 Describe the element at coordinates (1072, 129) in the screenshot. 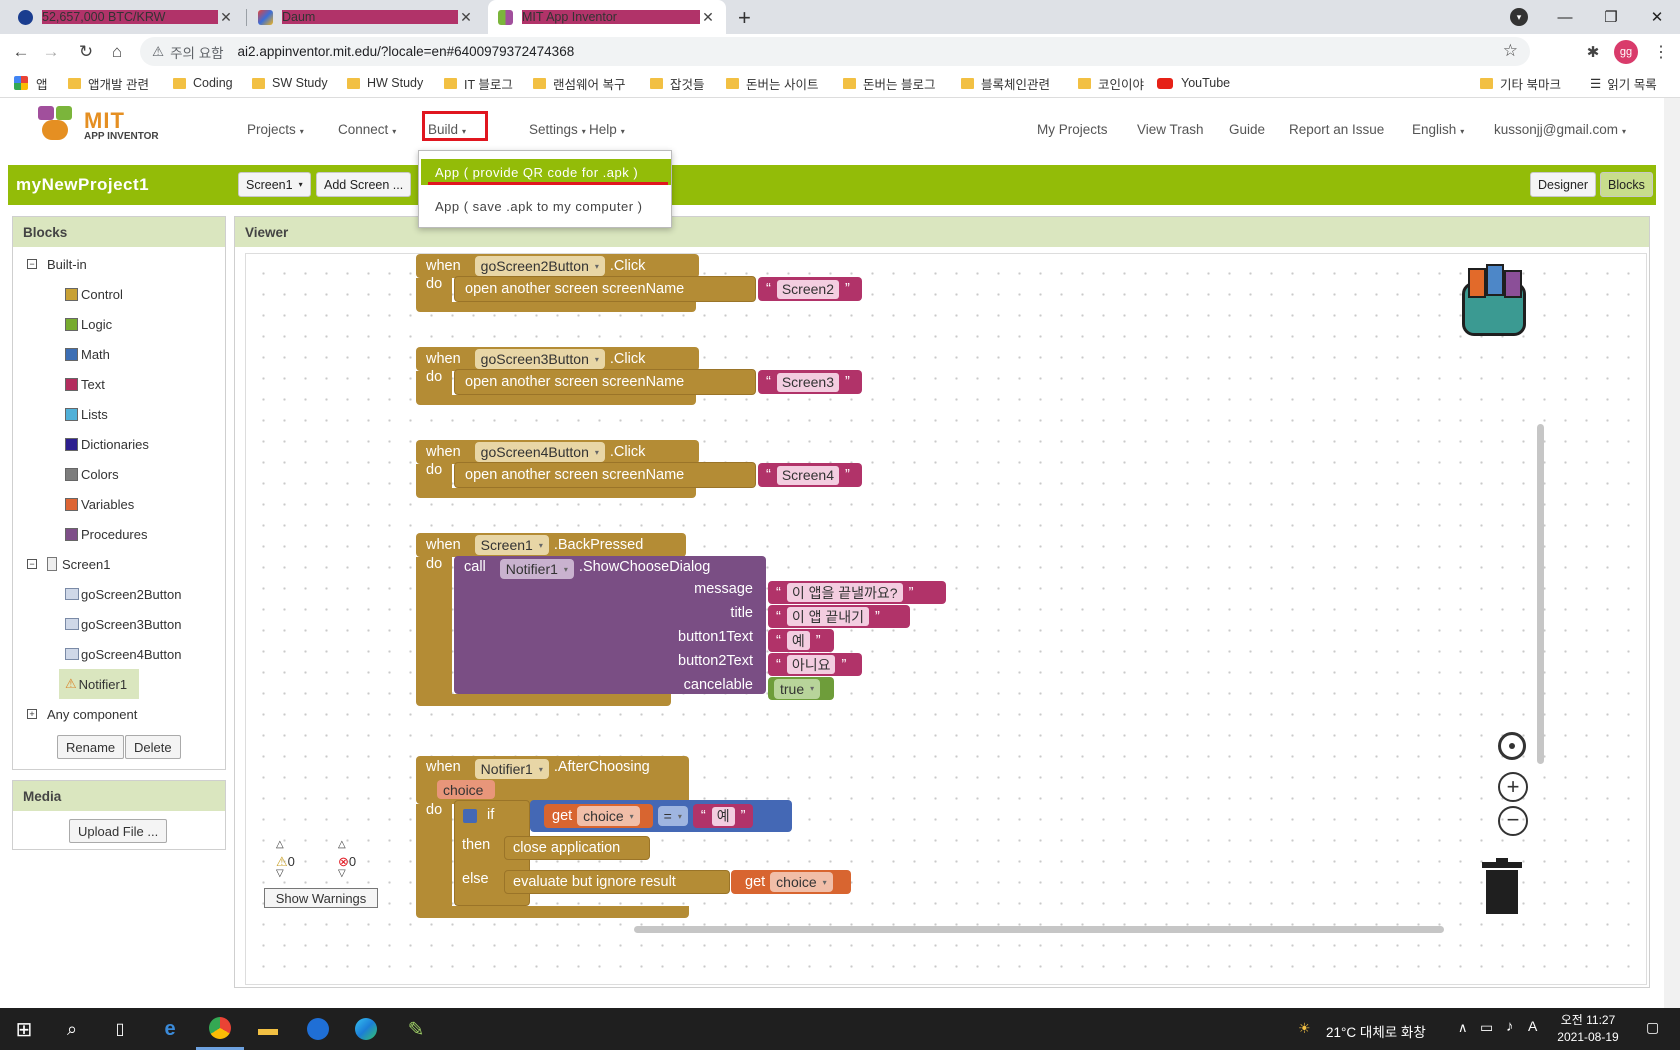

I see `nav-my-projects: My Projects` at that location.